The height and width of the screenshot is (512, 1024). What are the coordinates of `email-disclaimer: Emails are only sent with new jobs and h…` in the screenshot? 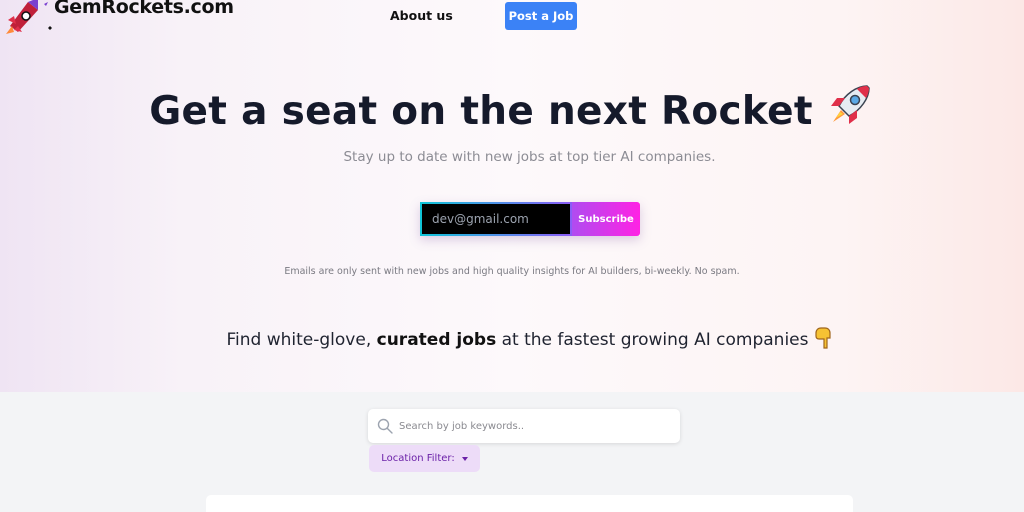 It's located at (512, 271).